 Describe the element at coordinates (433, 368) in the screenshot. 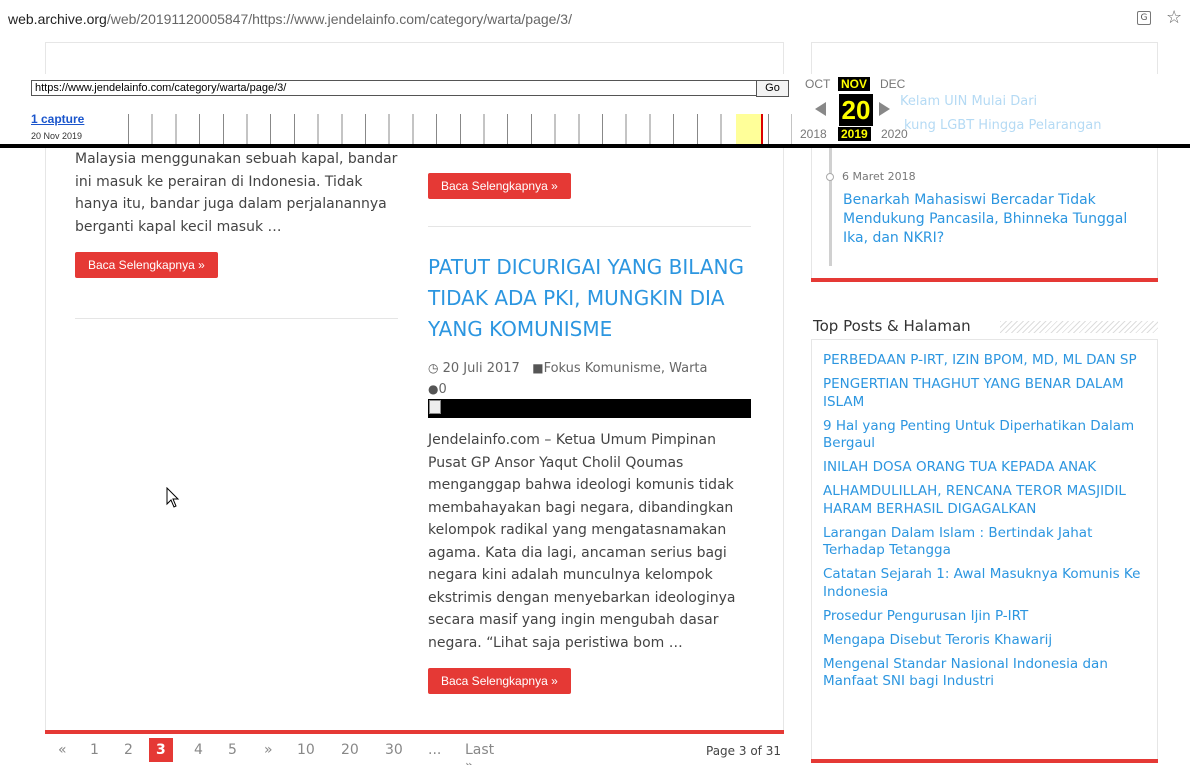

I see `clock-icon: ◷` at that location.